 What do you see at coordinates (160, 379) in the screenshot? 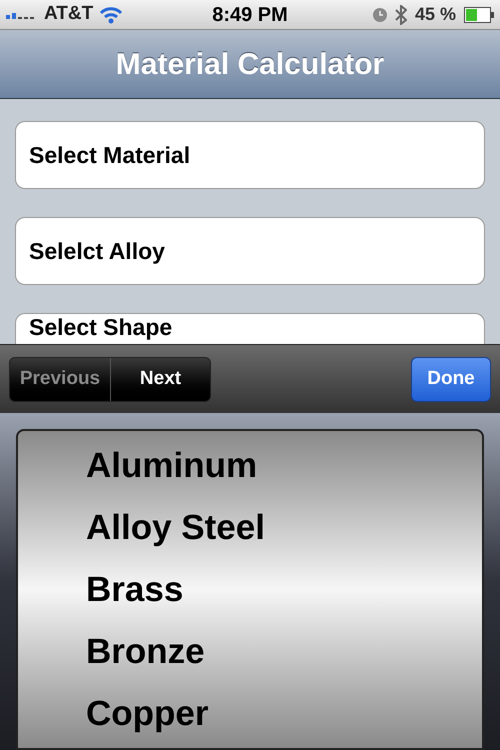
I see `segment-button: Next` at bounding box center [160, 379].